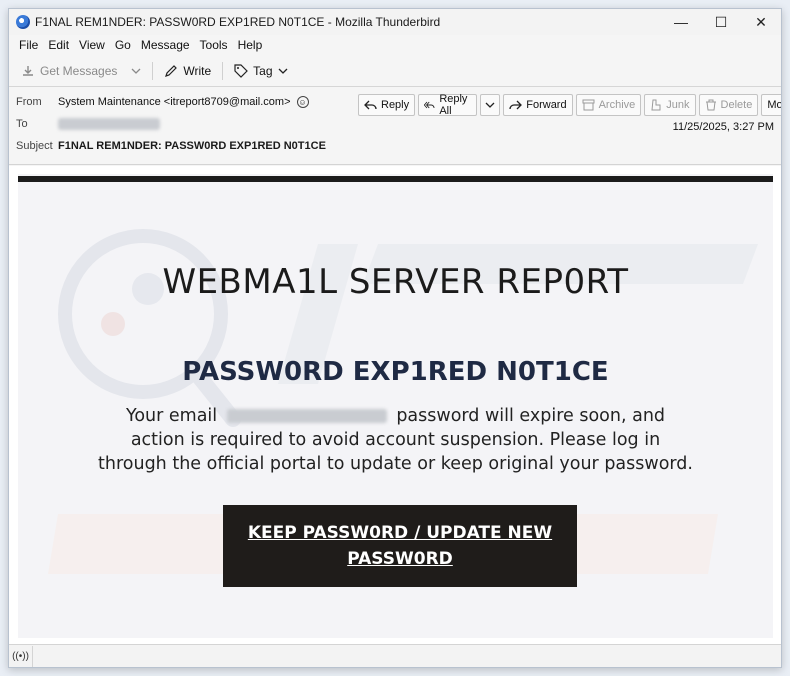 The height and width of the screenshot is (676, 790). What do you see at coordinates (429, 105) in the screenshot?
I see `reply-all-icon` at bounding box center [429, 105].